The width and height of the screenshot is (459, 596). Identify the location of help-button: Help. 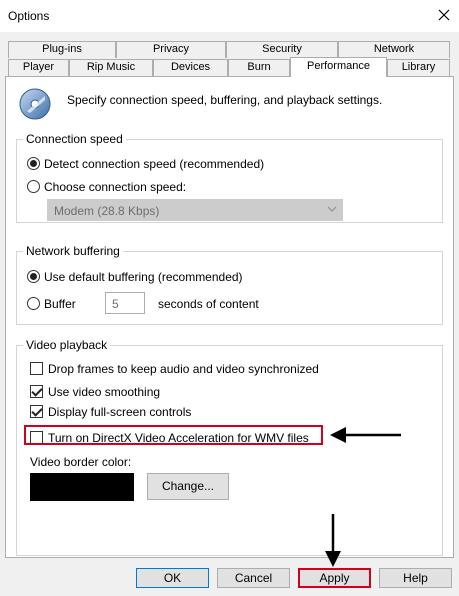
(415, 578).